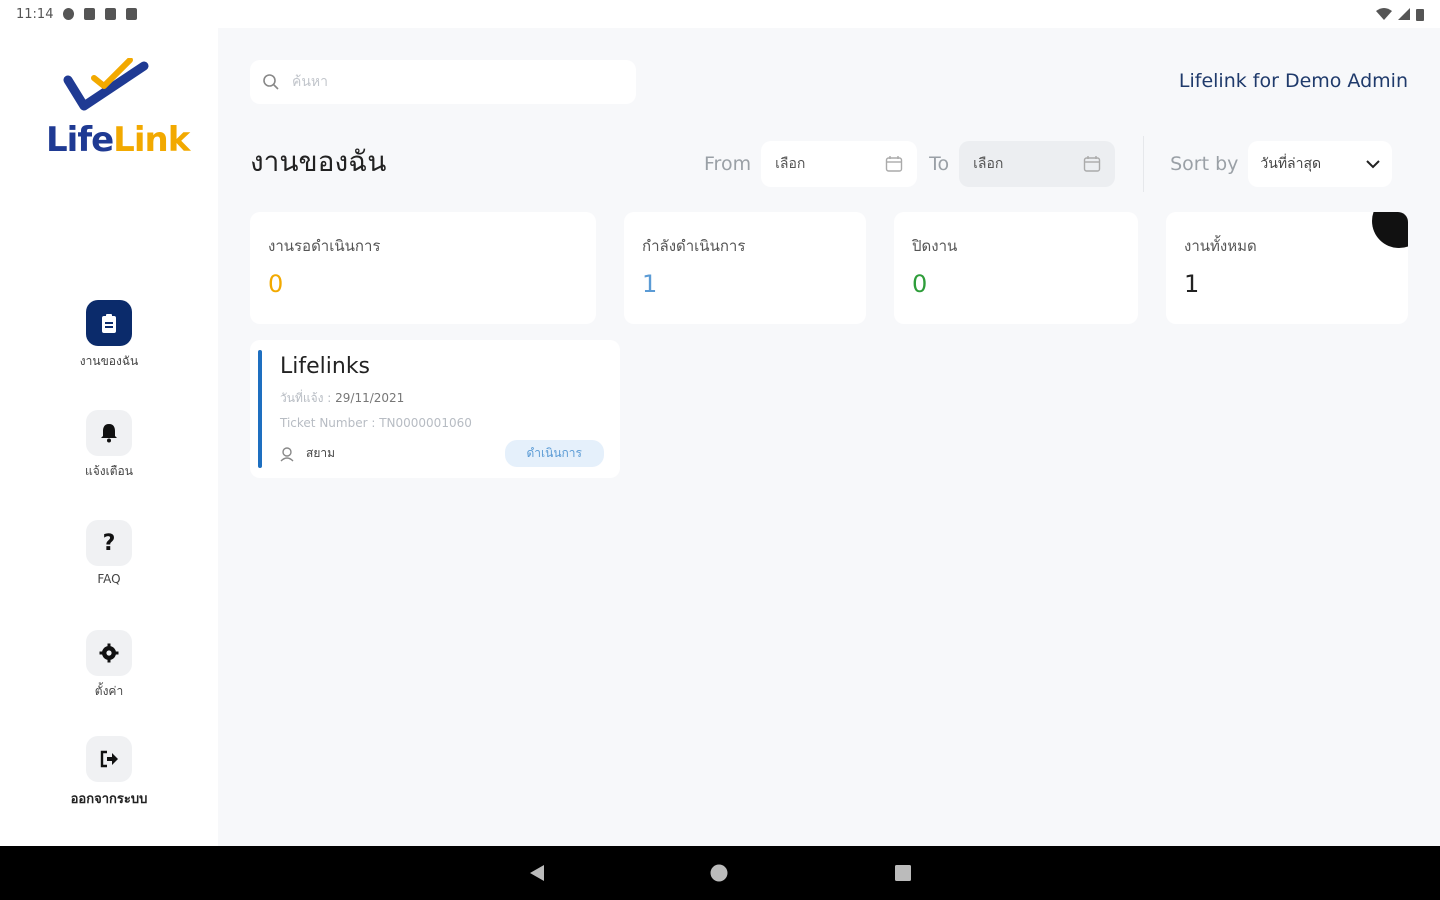  Describe the element at coordinates (1420, 14) in the screenshot. I see `battery-icon` at that location.